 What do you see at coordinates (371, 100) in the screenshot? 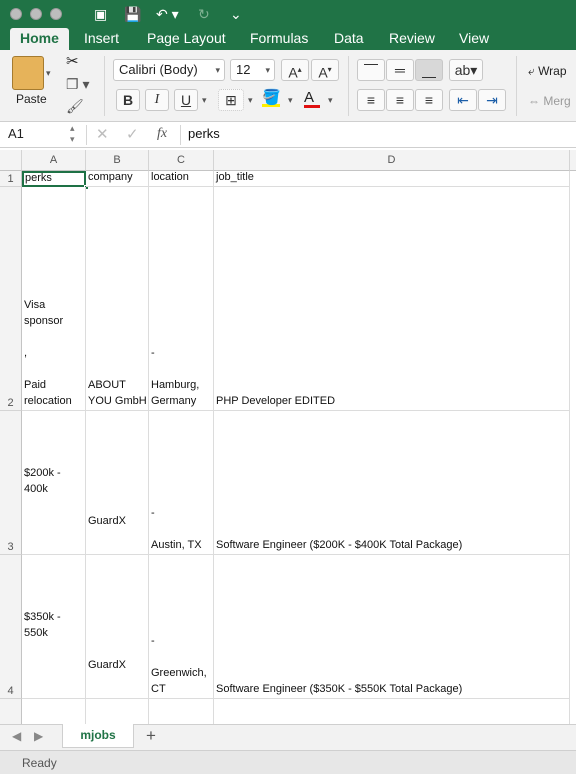
I see `align-left-button: ≡` at bounding box center [371, 100].